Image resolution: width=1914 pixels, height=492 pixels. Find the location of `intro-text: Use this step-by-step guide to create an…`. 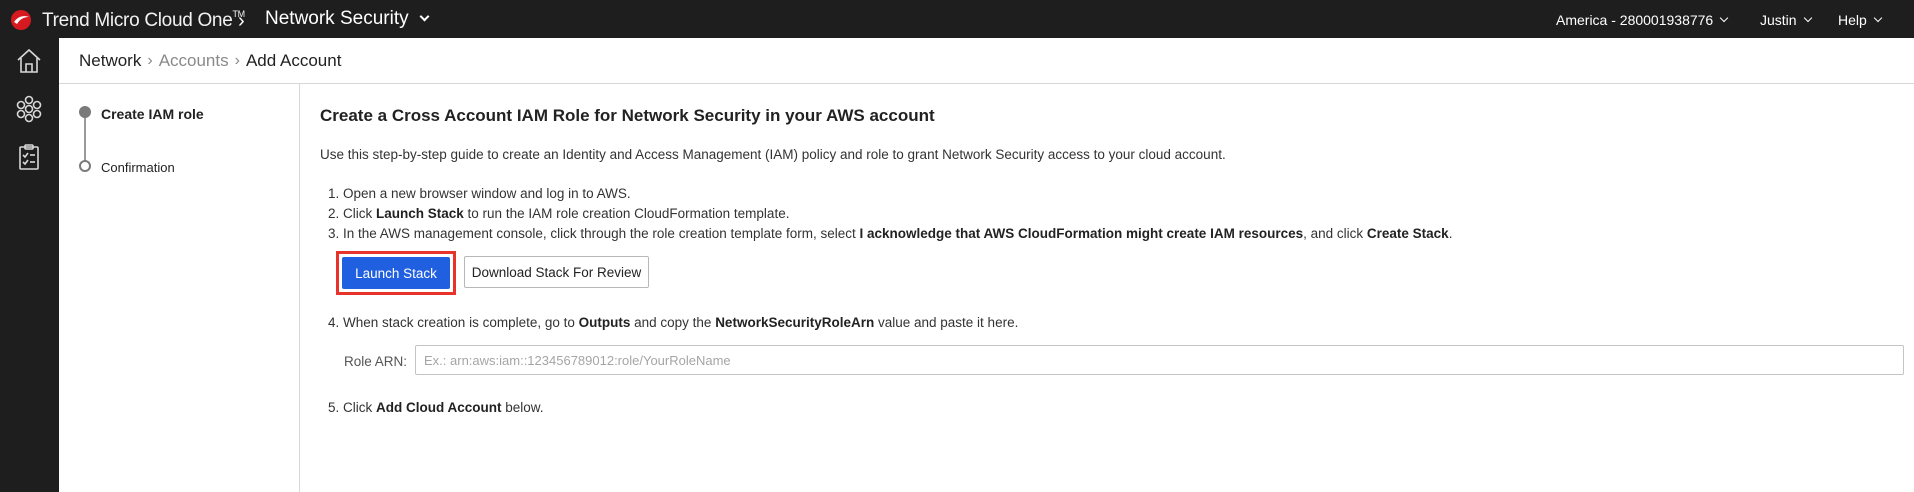

intro-text: Use this step-by-step guide to create an… is located at coordinates (773, 154).